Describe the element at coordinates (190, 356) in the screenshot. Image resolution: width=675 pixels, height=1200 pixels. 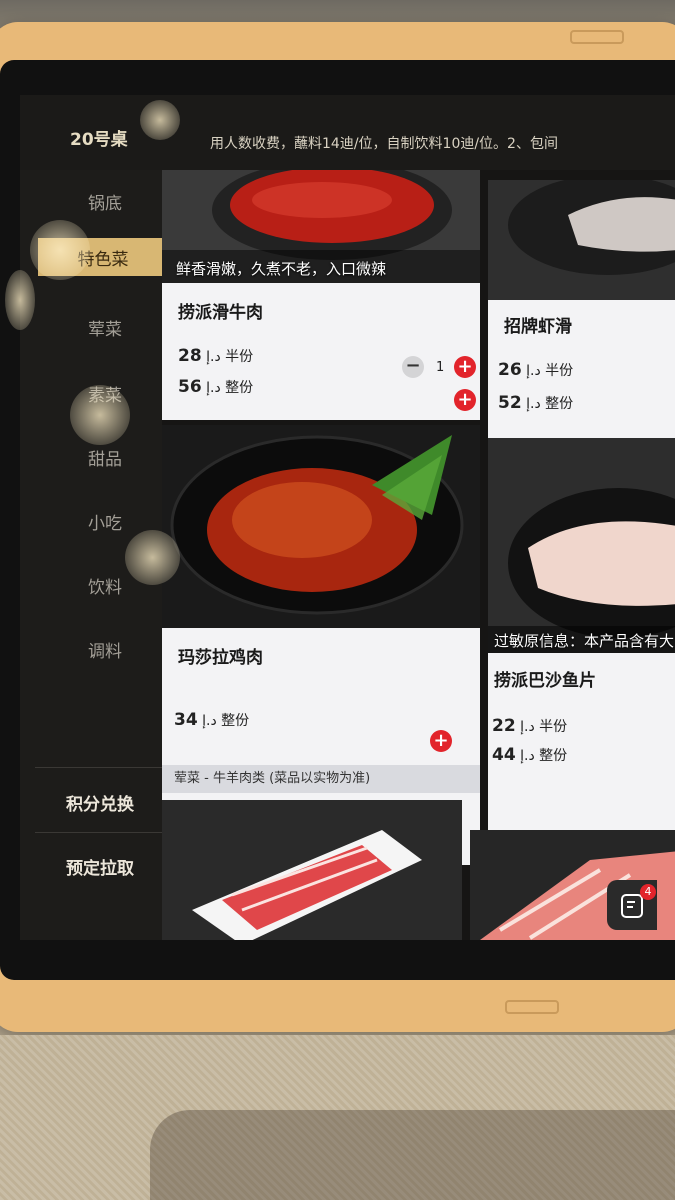
I see `price-value: 28` at that location.